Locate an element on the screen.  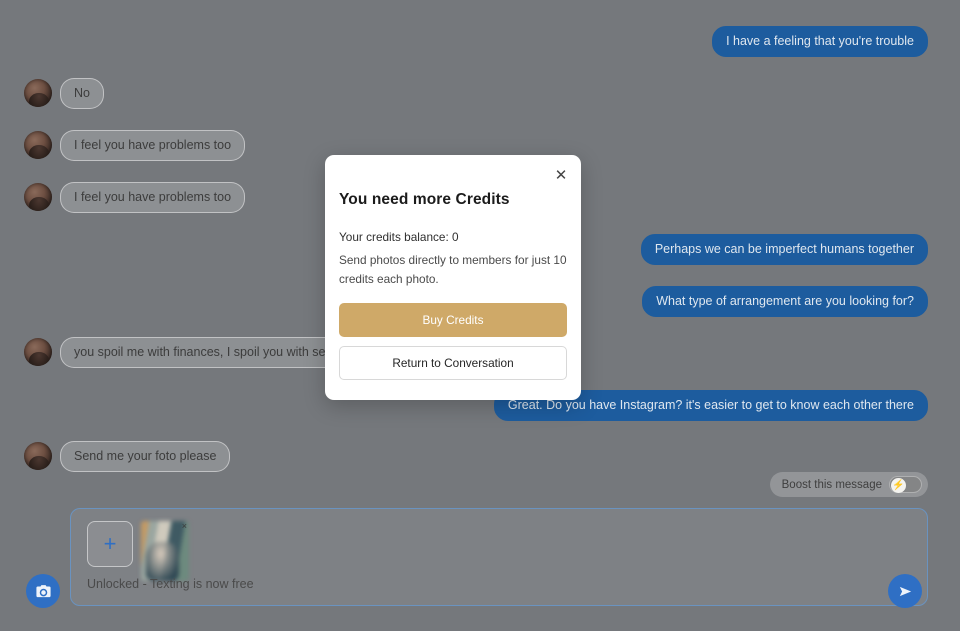
message-row-outgoing: I have a feeling that you're trouble is located at coordinates (820, 41).